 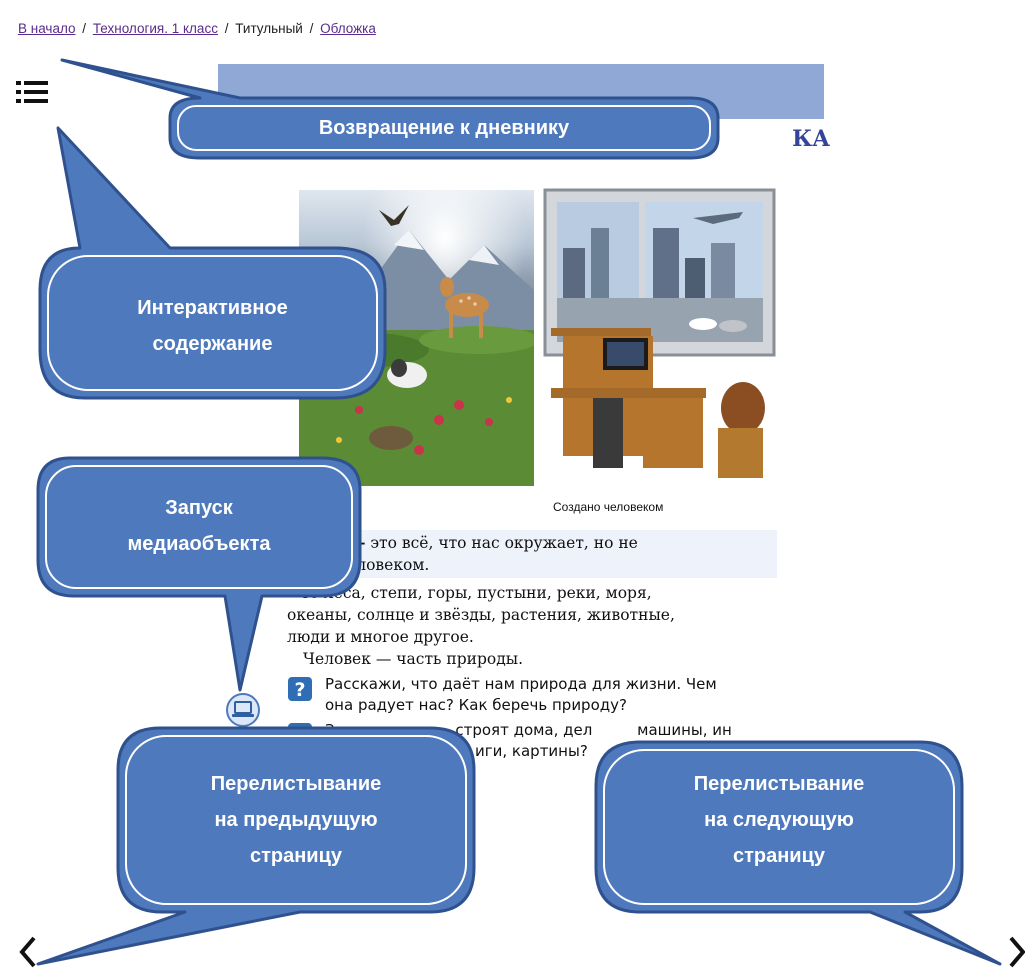 What do you see at coordinates (366, 565) in the screenshot?
I see `definition-line2: ано человеком.` at bounding box center [366, 565].